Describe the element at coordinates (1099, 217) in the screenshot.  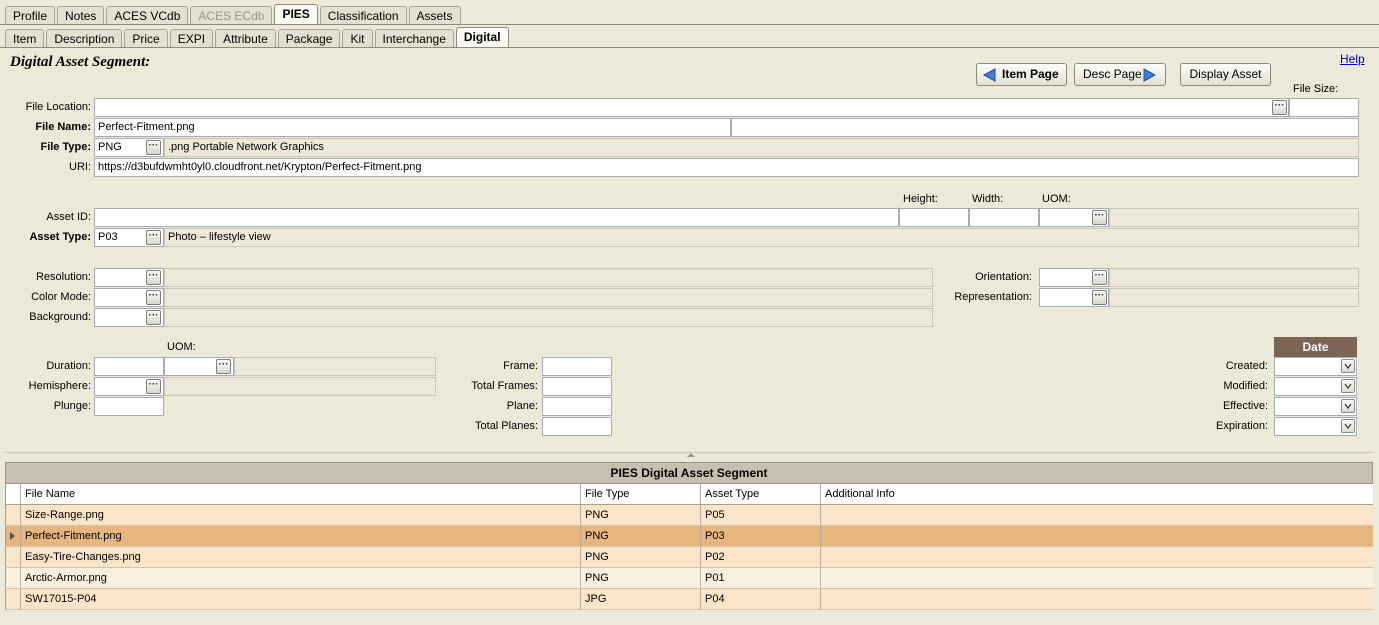
I see `uom-lookup-button: ···` at that location.